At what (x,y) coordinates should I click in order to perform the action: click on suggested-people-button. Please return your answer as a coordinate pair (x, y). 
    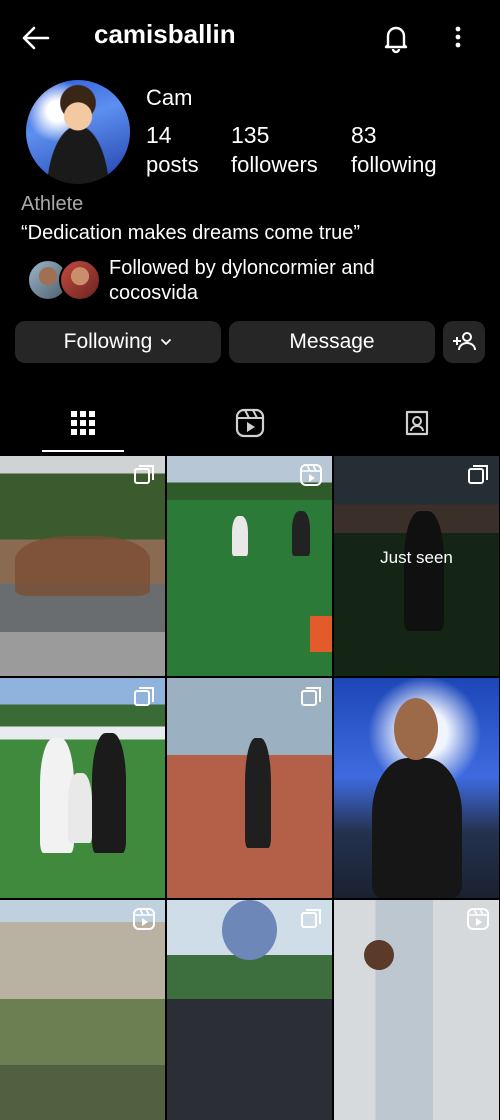
    Looking at the image, I should click on (464, 342).